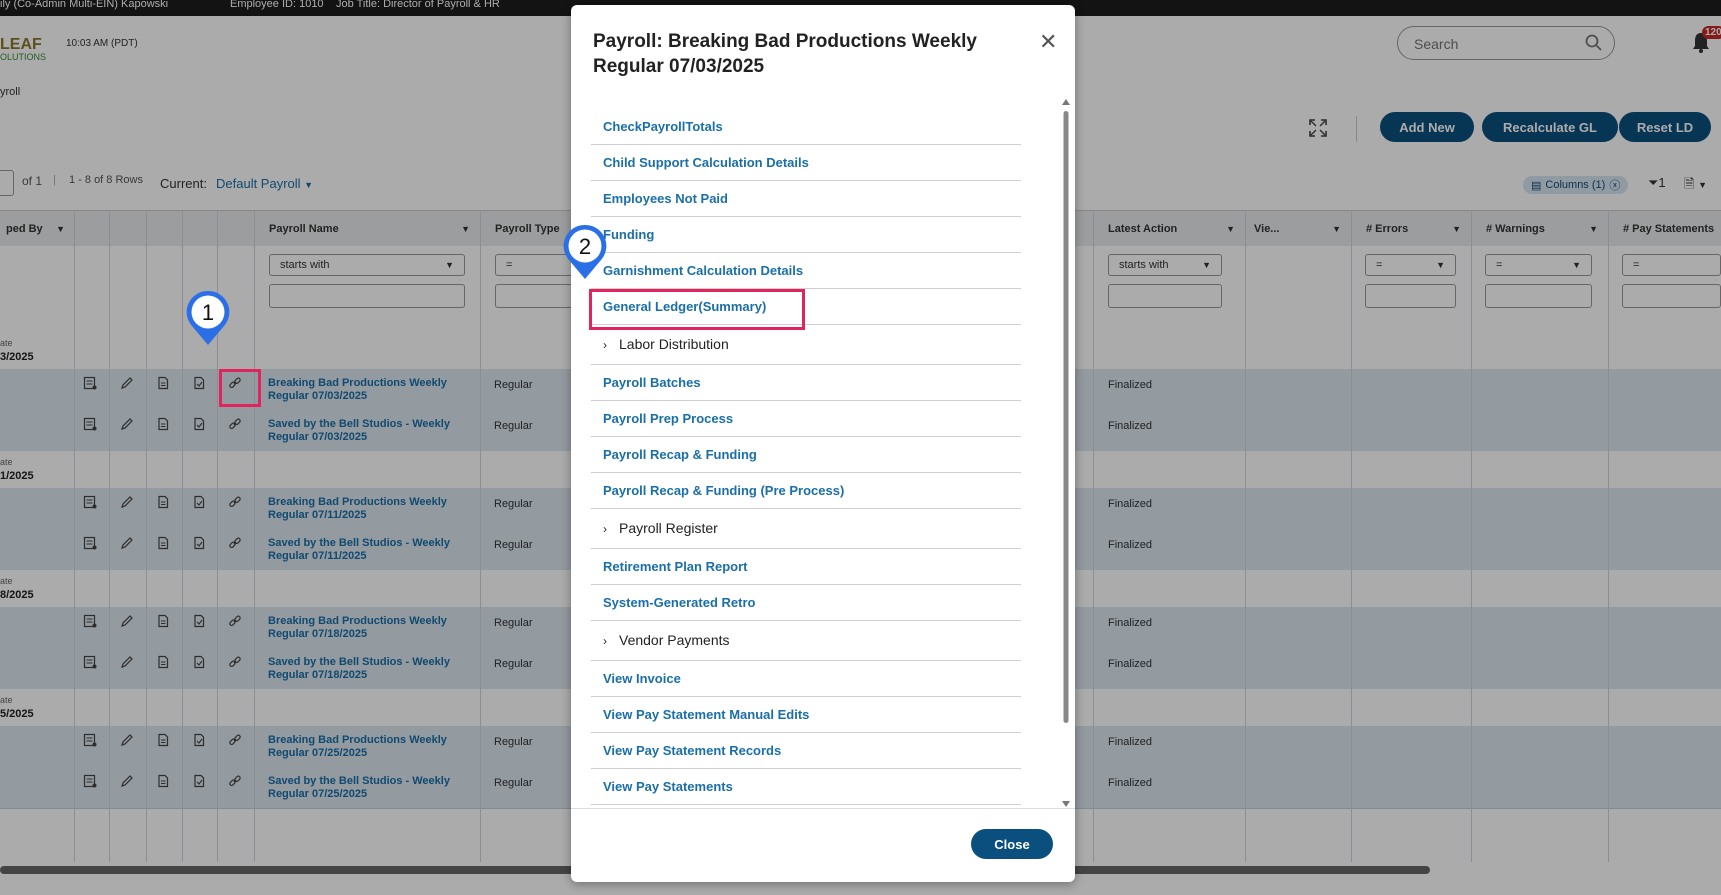 This screenshot has height=895, width=1721. I want to click on report-item-label: View Invoice, so click(642, 678).